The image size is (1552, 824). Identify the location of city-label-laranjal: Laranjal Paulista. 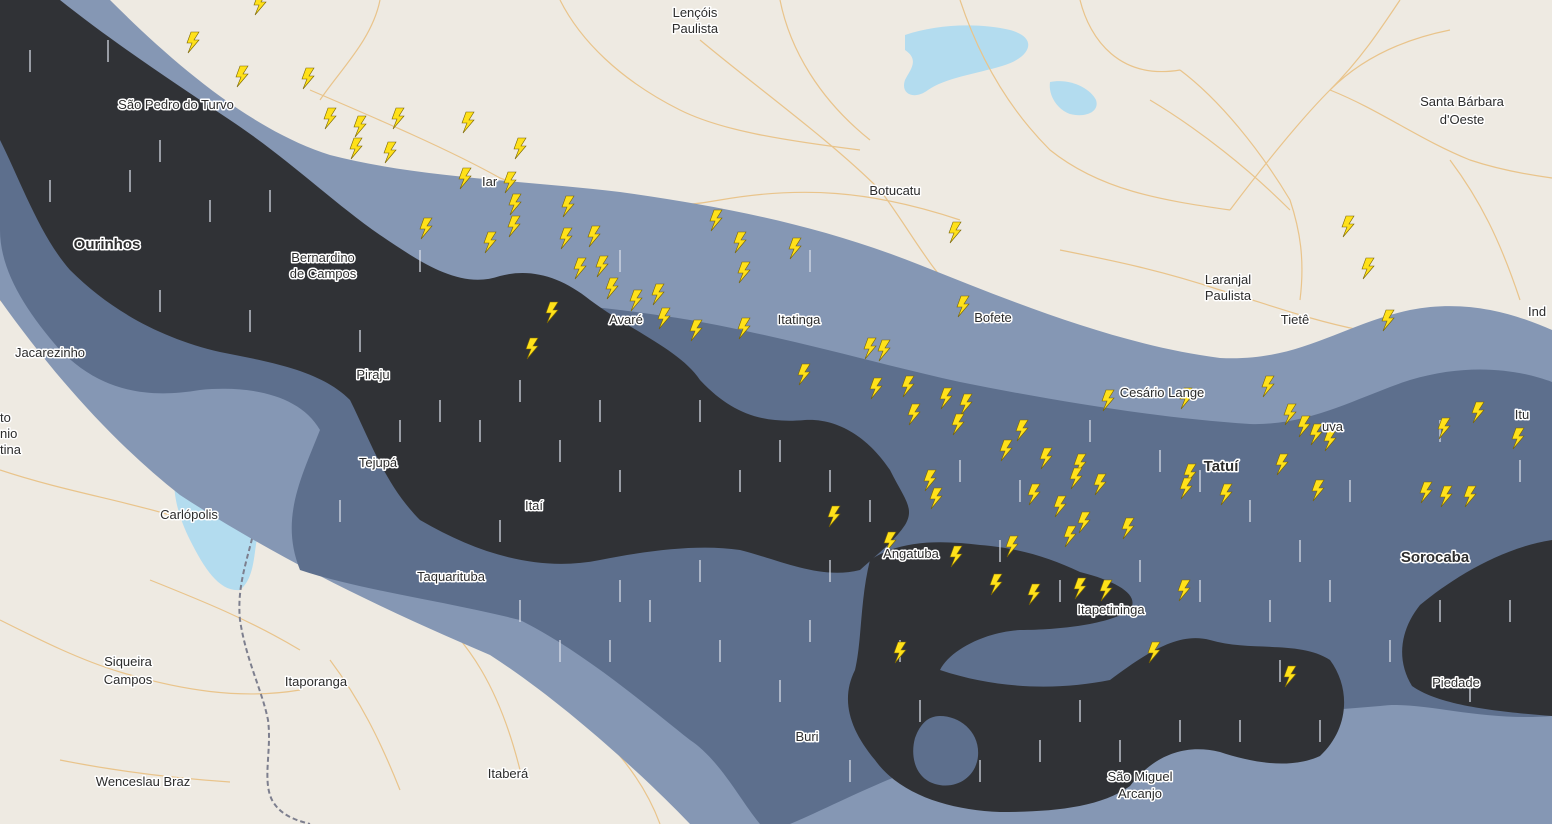
(1228, 287).